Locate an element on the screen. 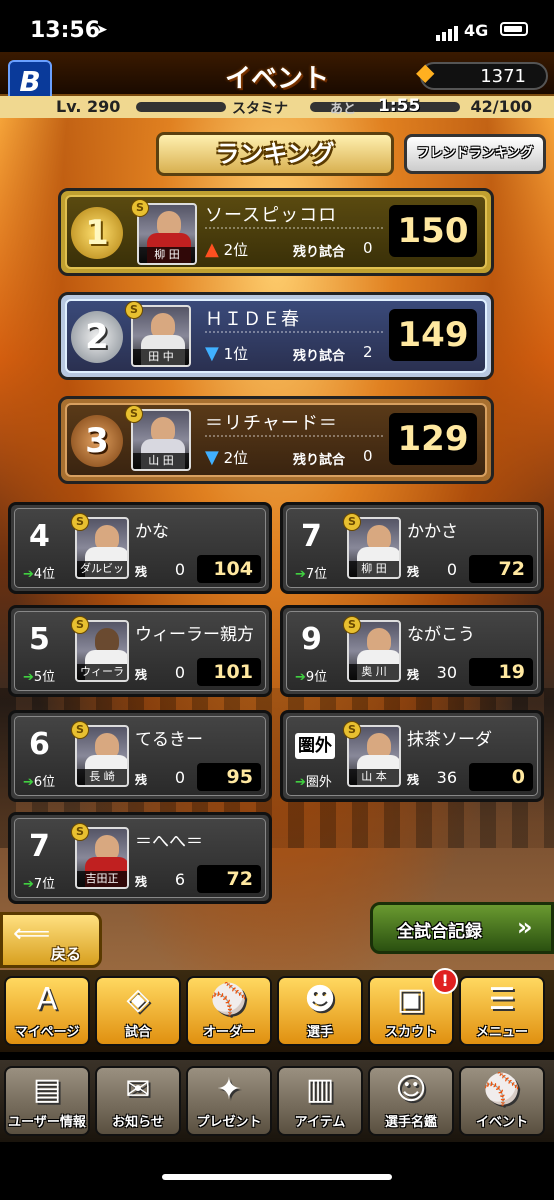 The image size is (554, 1200). menu-menu: ☰ メニュー is located at coordinates (502, 1011).